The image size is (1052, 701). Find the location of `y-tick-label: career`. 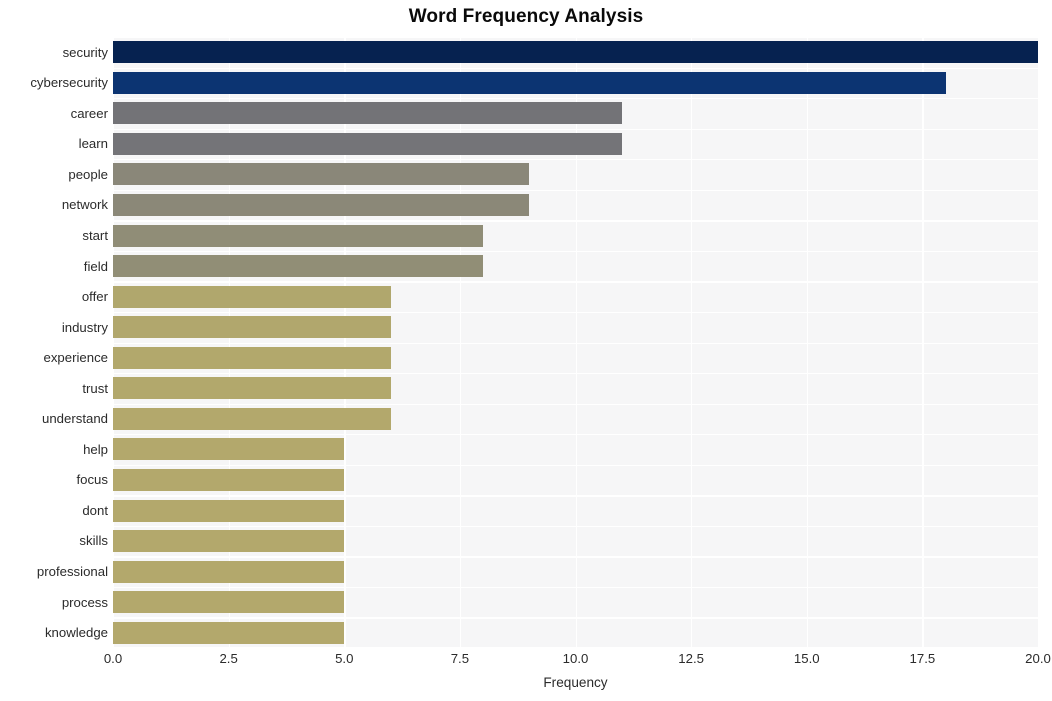

y-tick-label: career is located at coordinates (89, 113).